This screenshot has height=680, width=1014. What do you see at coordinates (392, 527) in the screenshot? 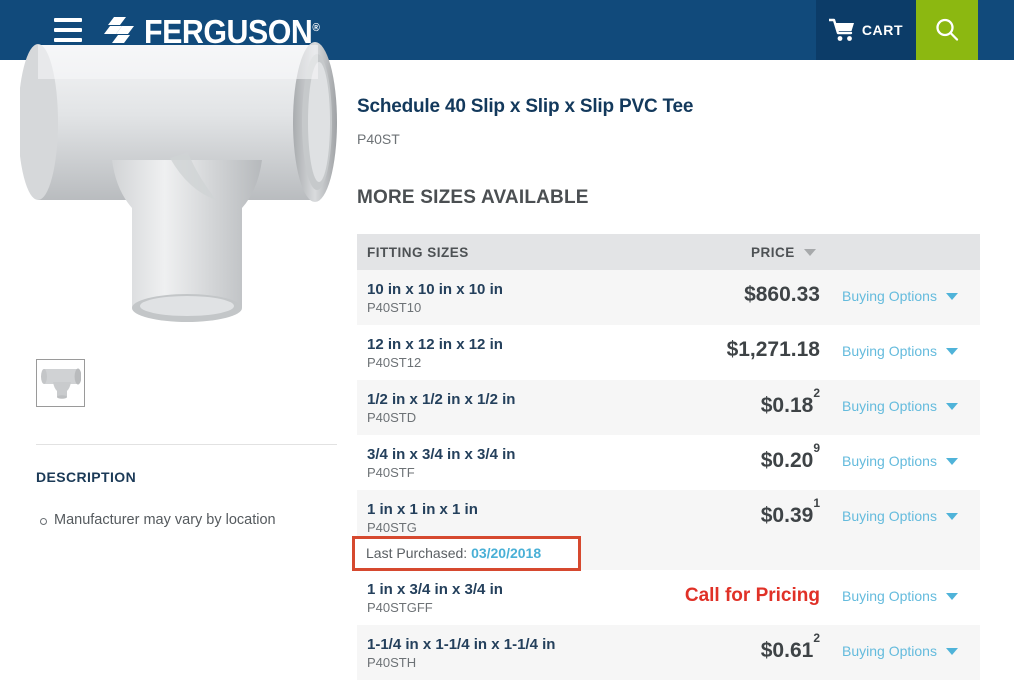
I see `size-sku: P40STG` at bounding box center [392, 527].